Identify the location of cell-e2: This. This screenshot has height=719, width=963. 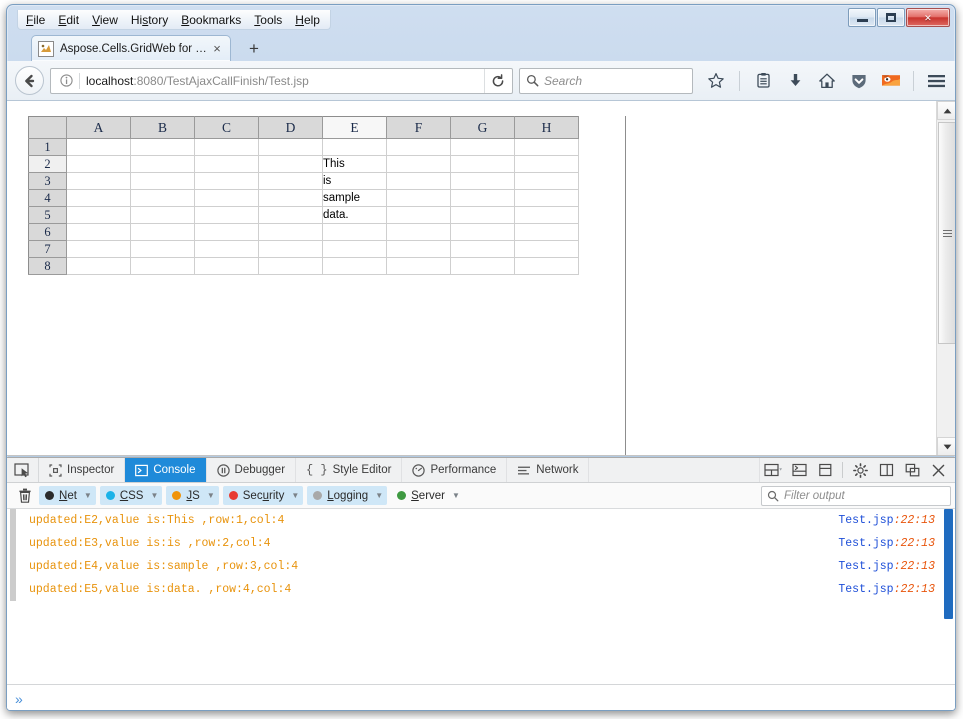
(354, 164).